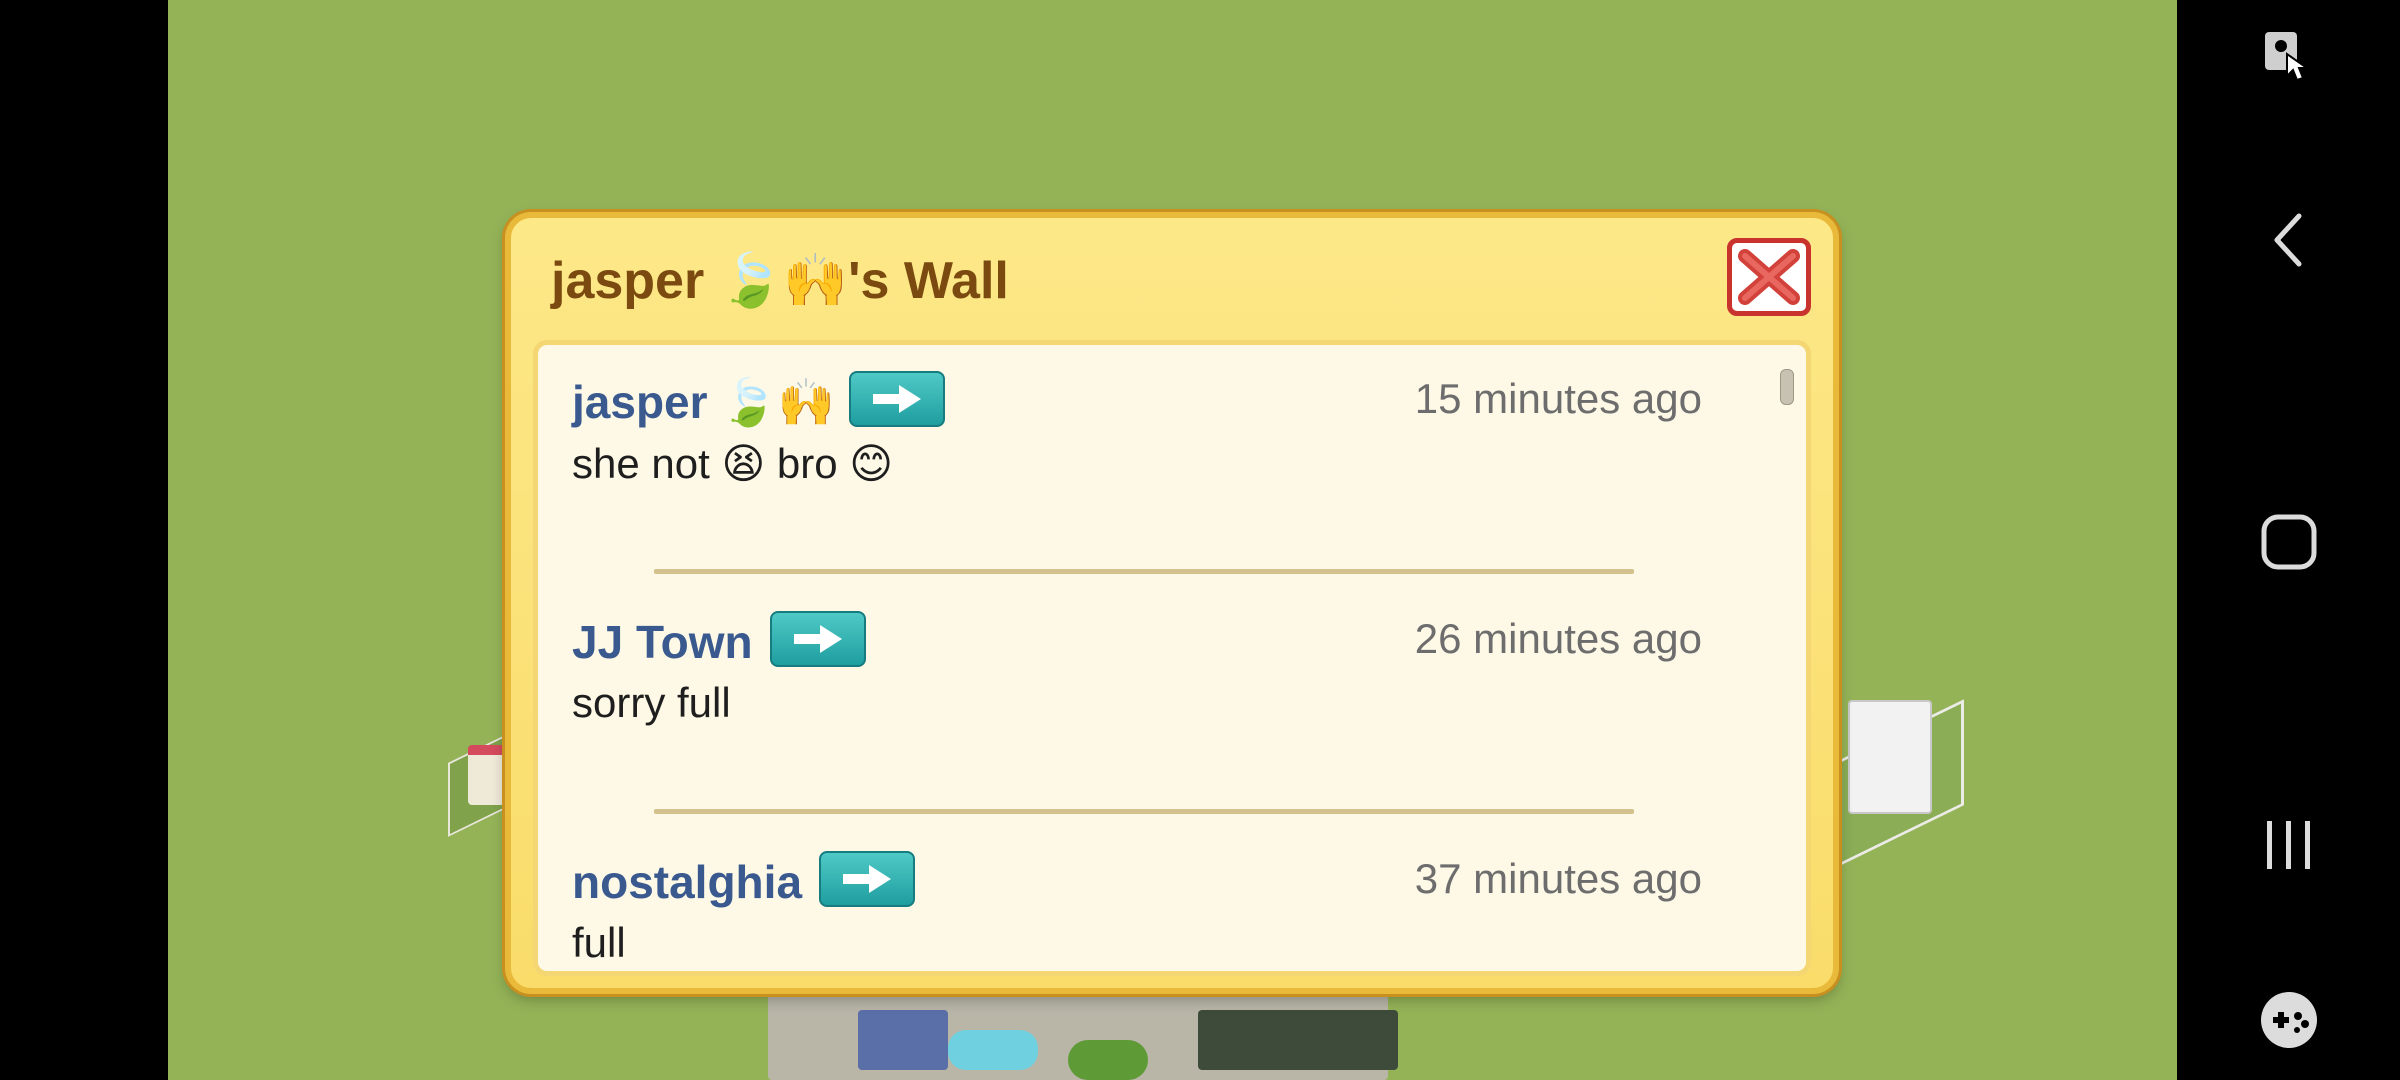 This screenshot has height=1080, width=2400. I want to click on trees-cluster, so click(1108, 1060).